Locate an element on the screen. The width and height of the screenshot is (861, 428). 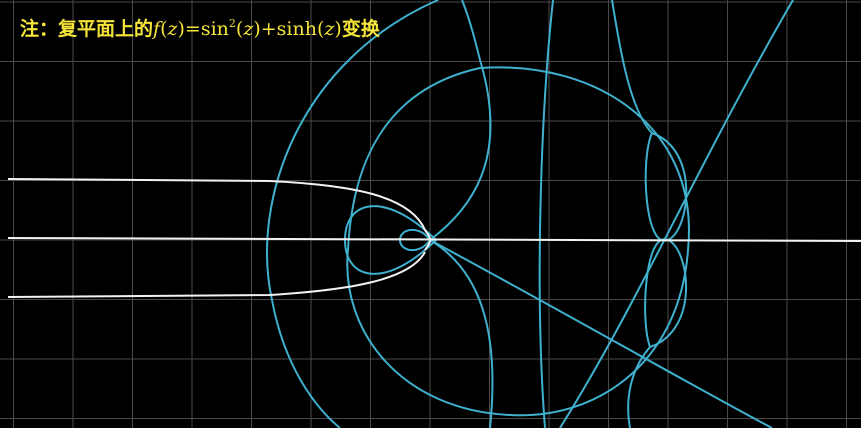
caption: 注：复平面上的f(z)=sin2(z)+sinh(z)变换 is located at coordinates (200, 27).